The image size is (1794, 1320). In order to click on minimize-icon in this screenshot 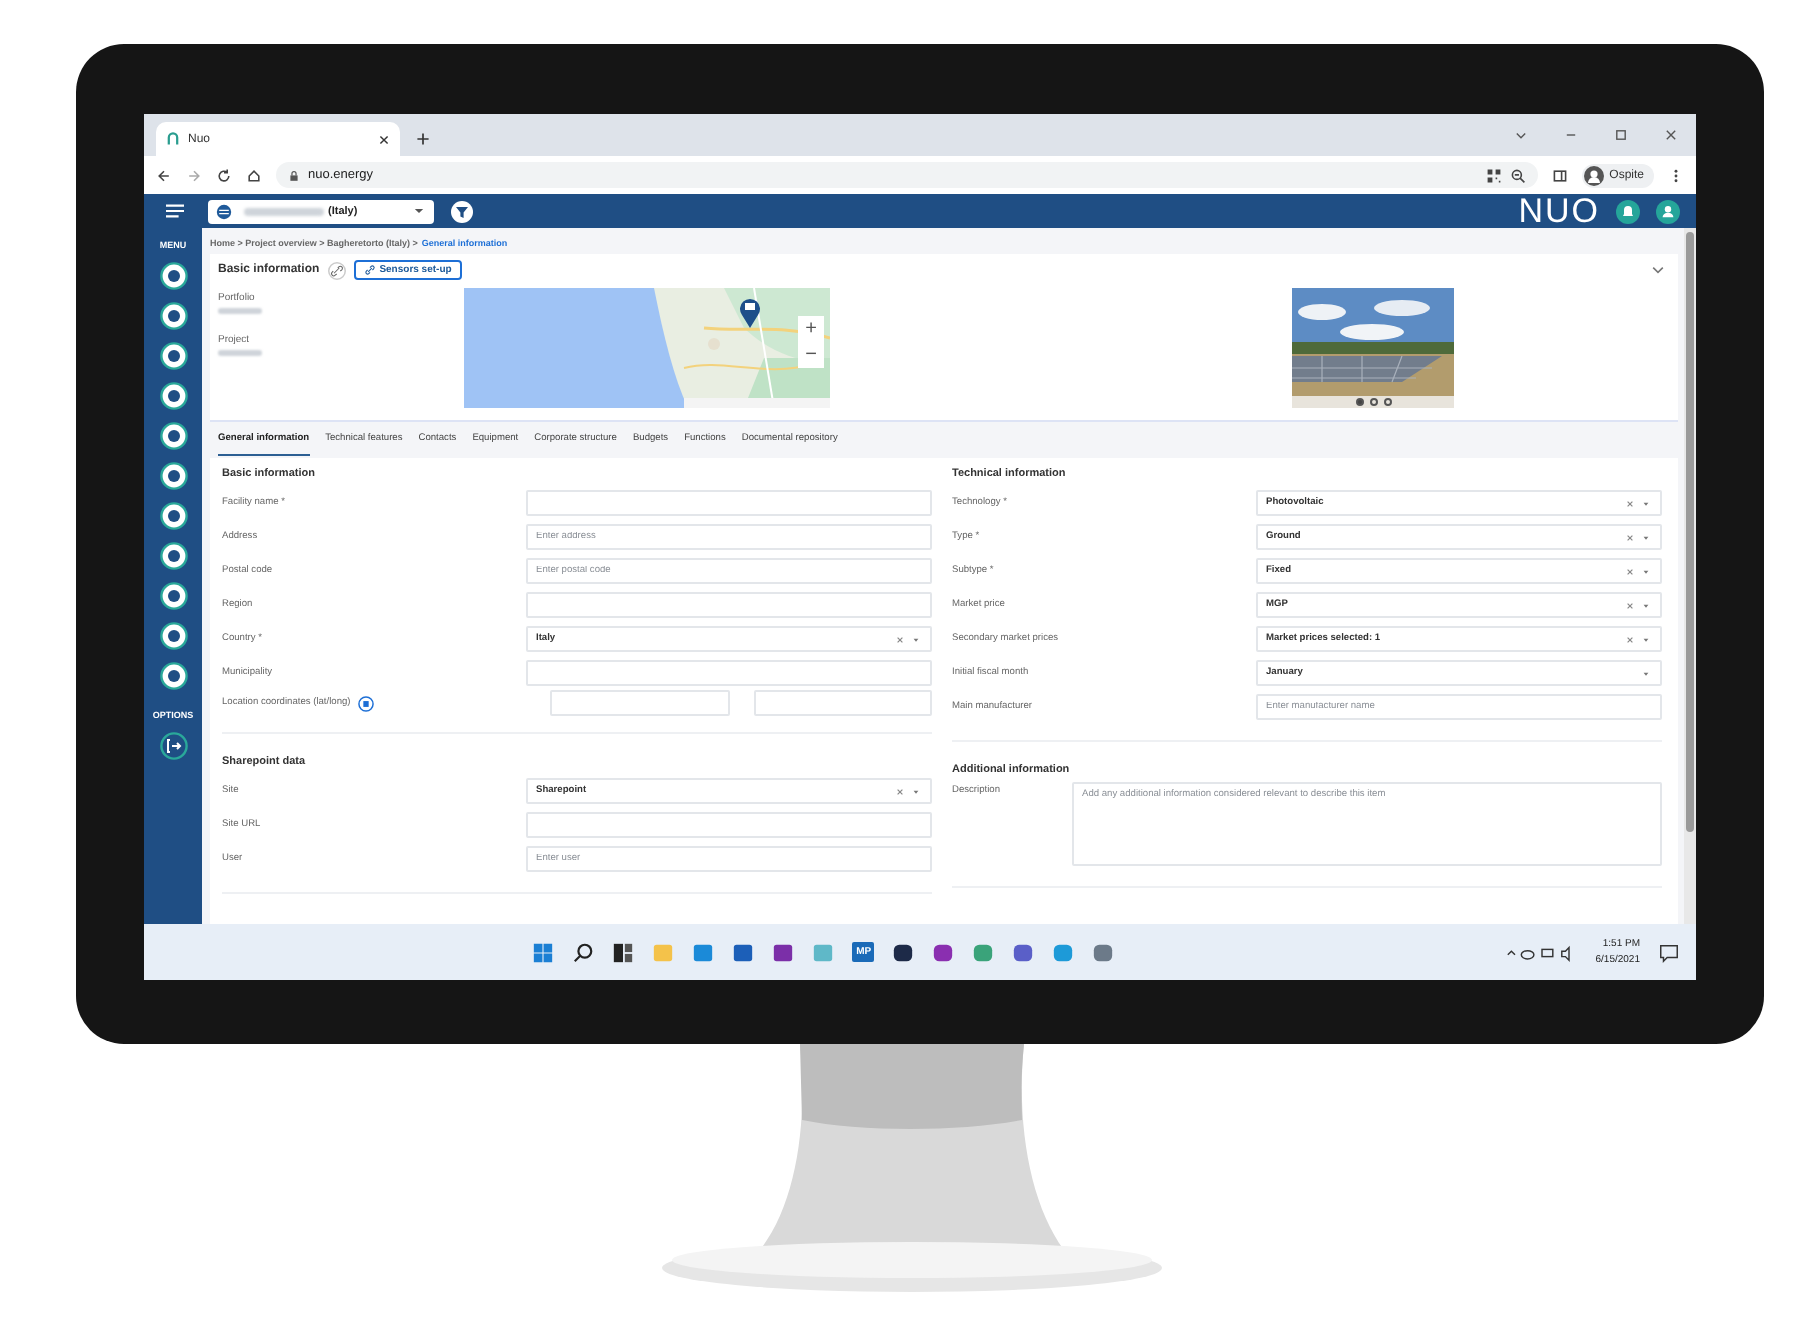, I will do `click(1571, 135)`.